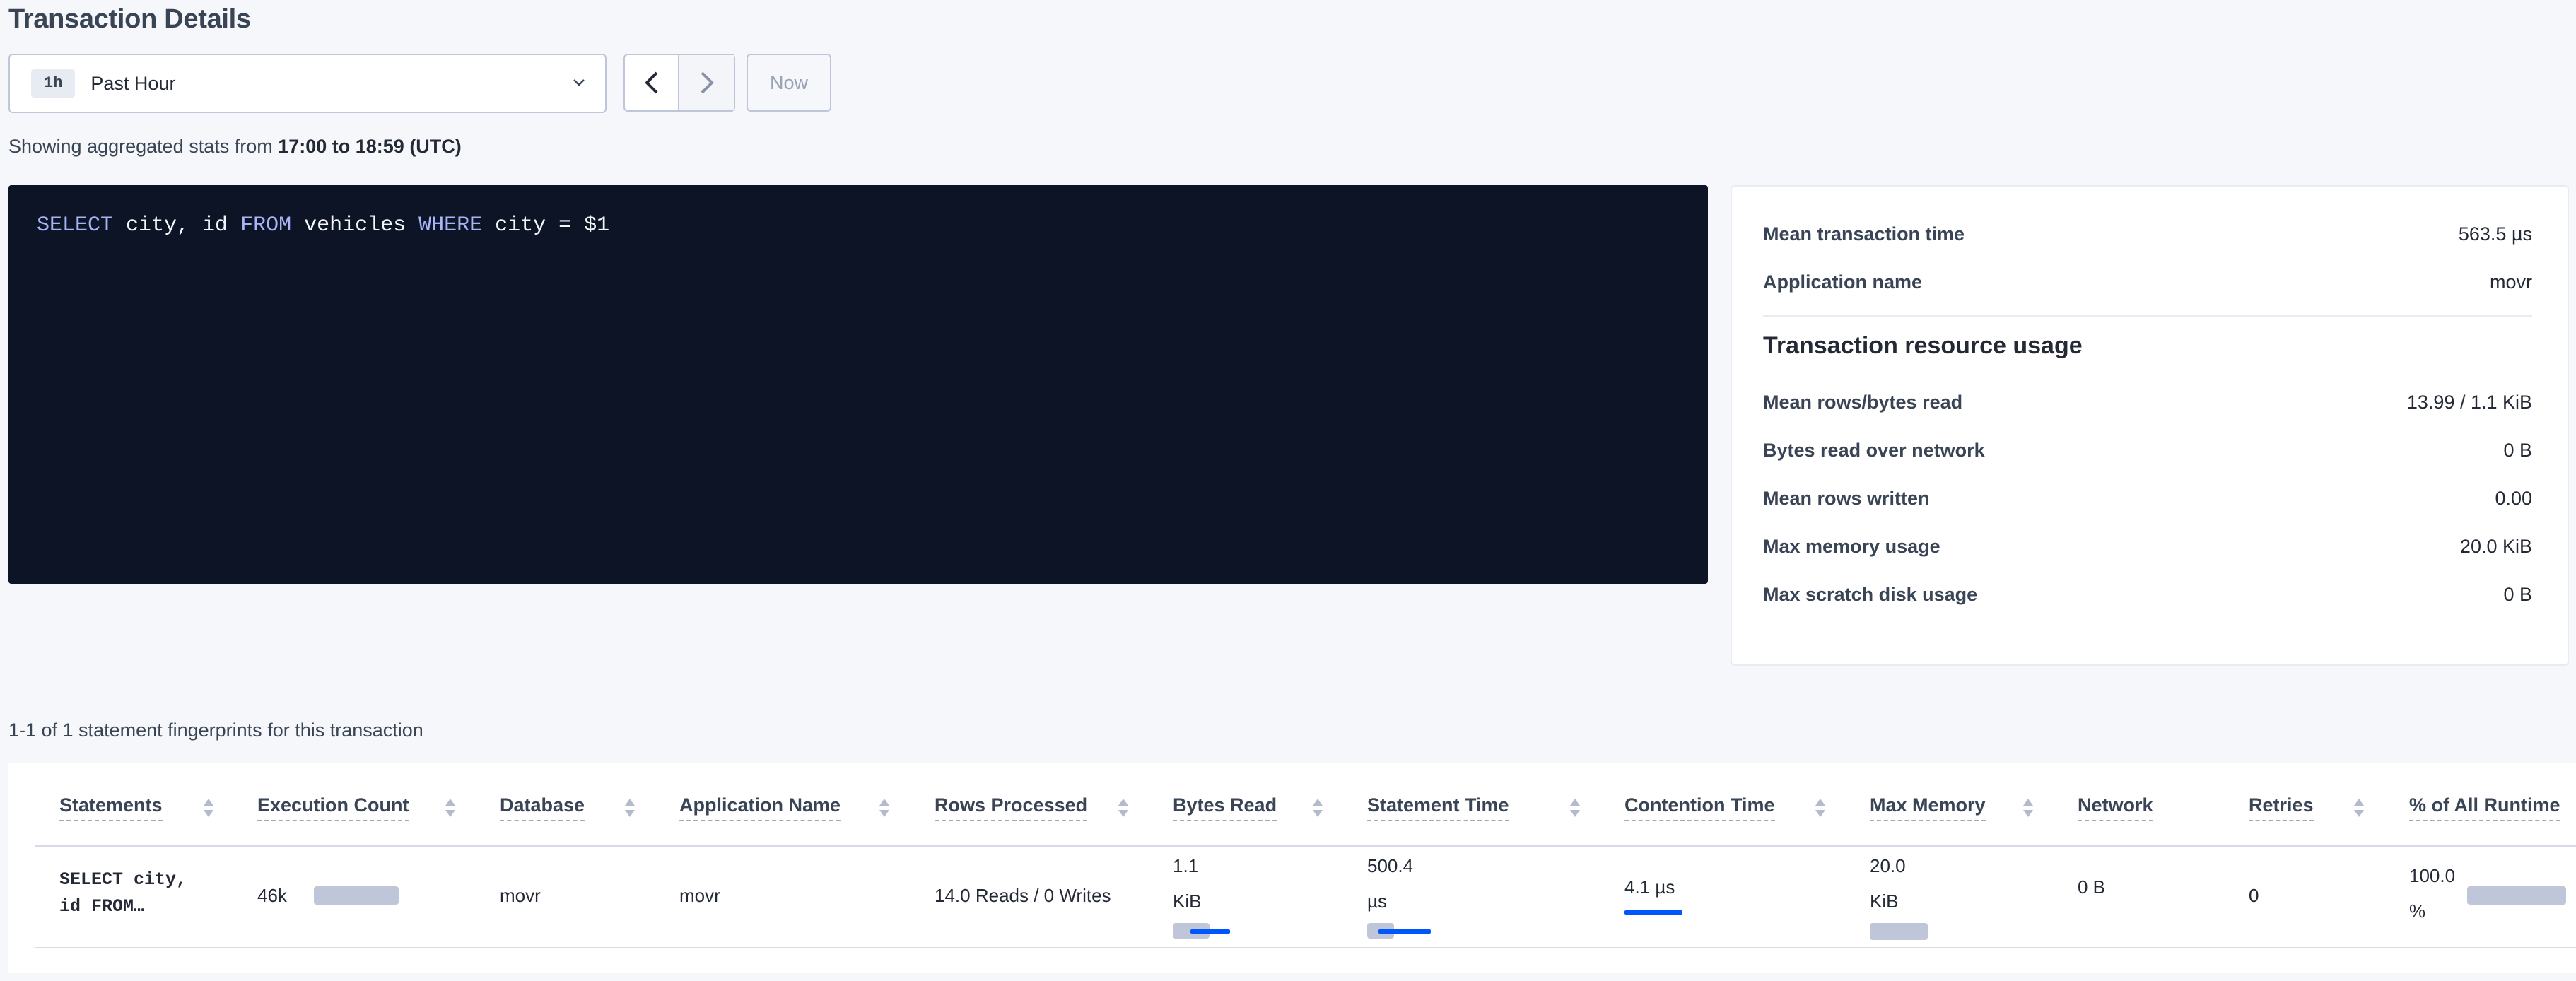 The height and width of the screenshot is (981, 2576). Describe the element at coordinates (1186, 865) in the screenshot. I see `bytes-read-value: 1.1` at that location.